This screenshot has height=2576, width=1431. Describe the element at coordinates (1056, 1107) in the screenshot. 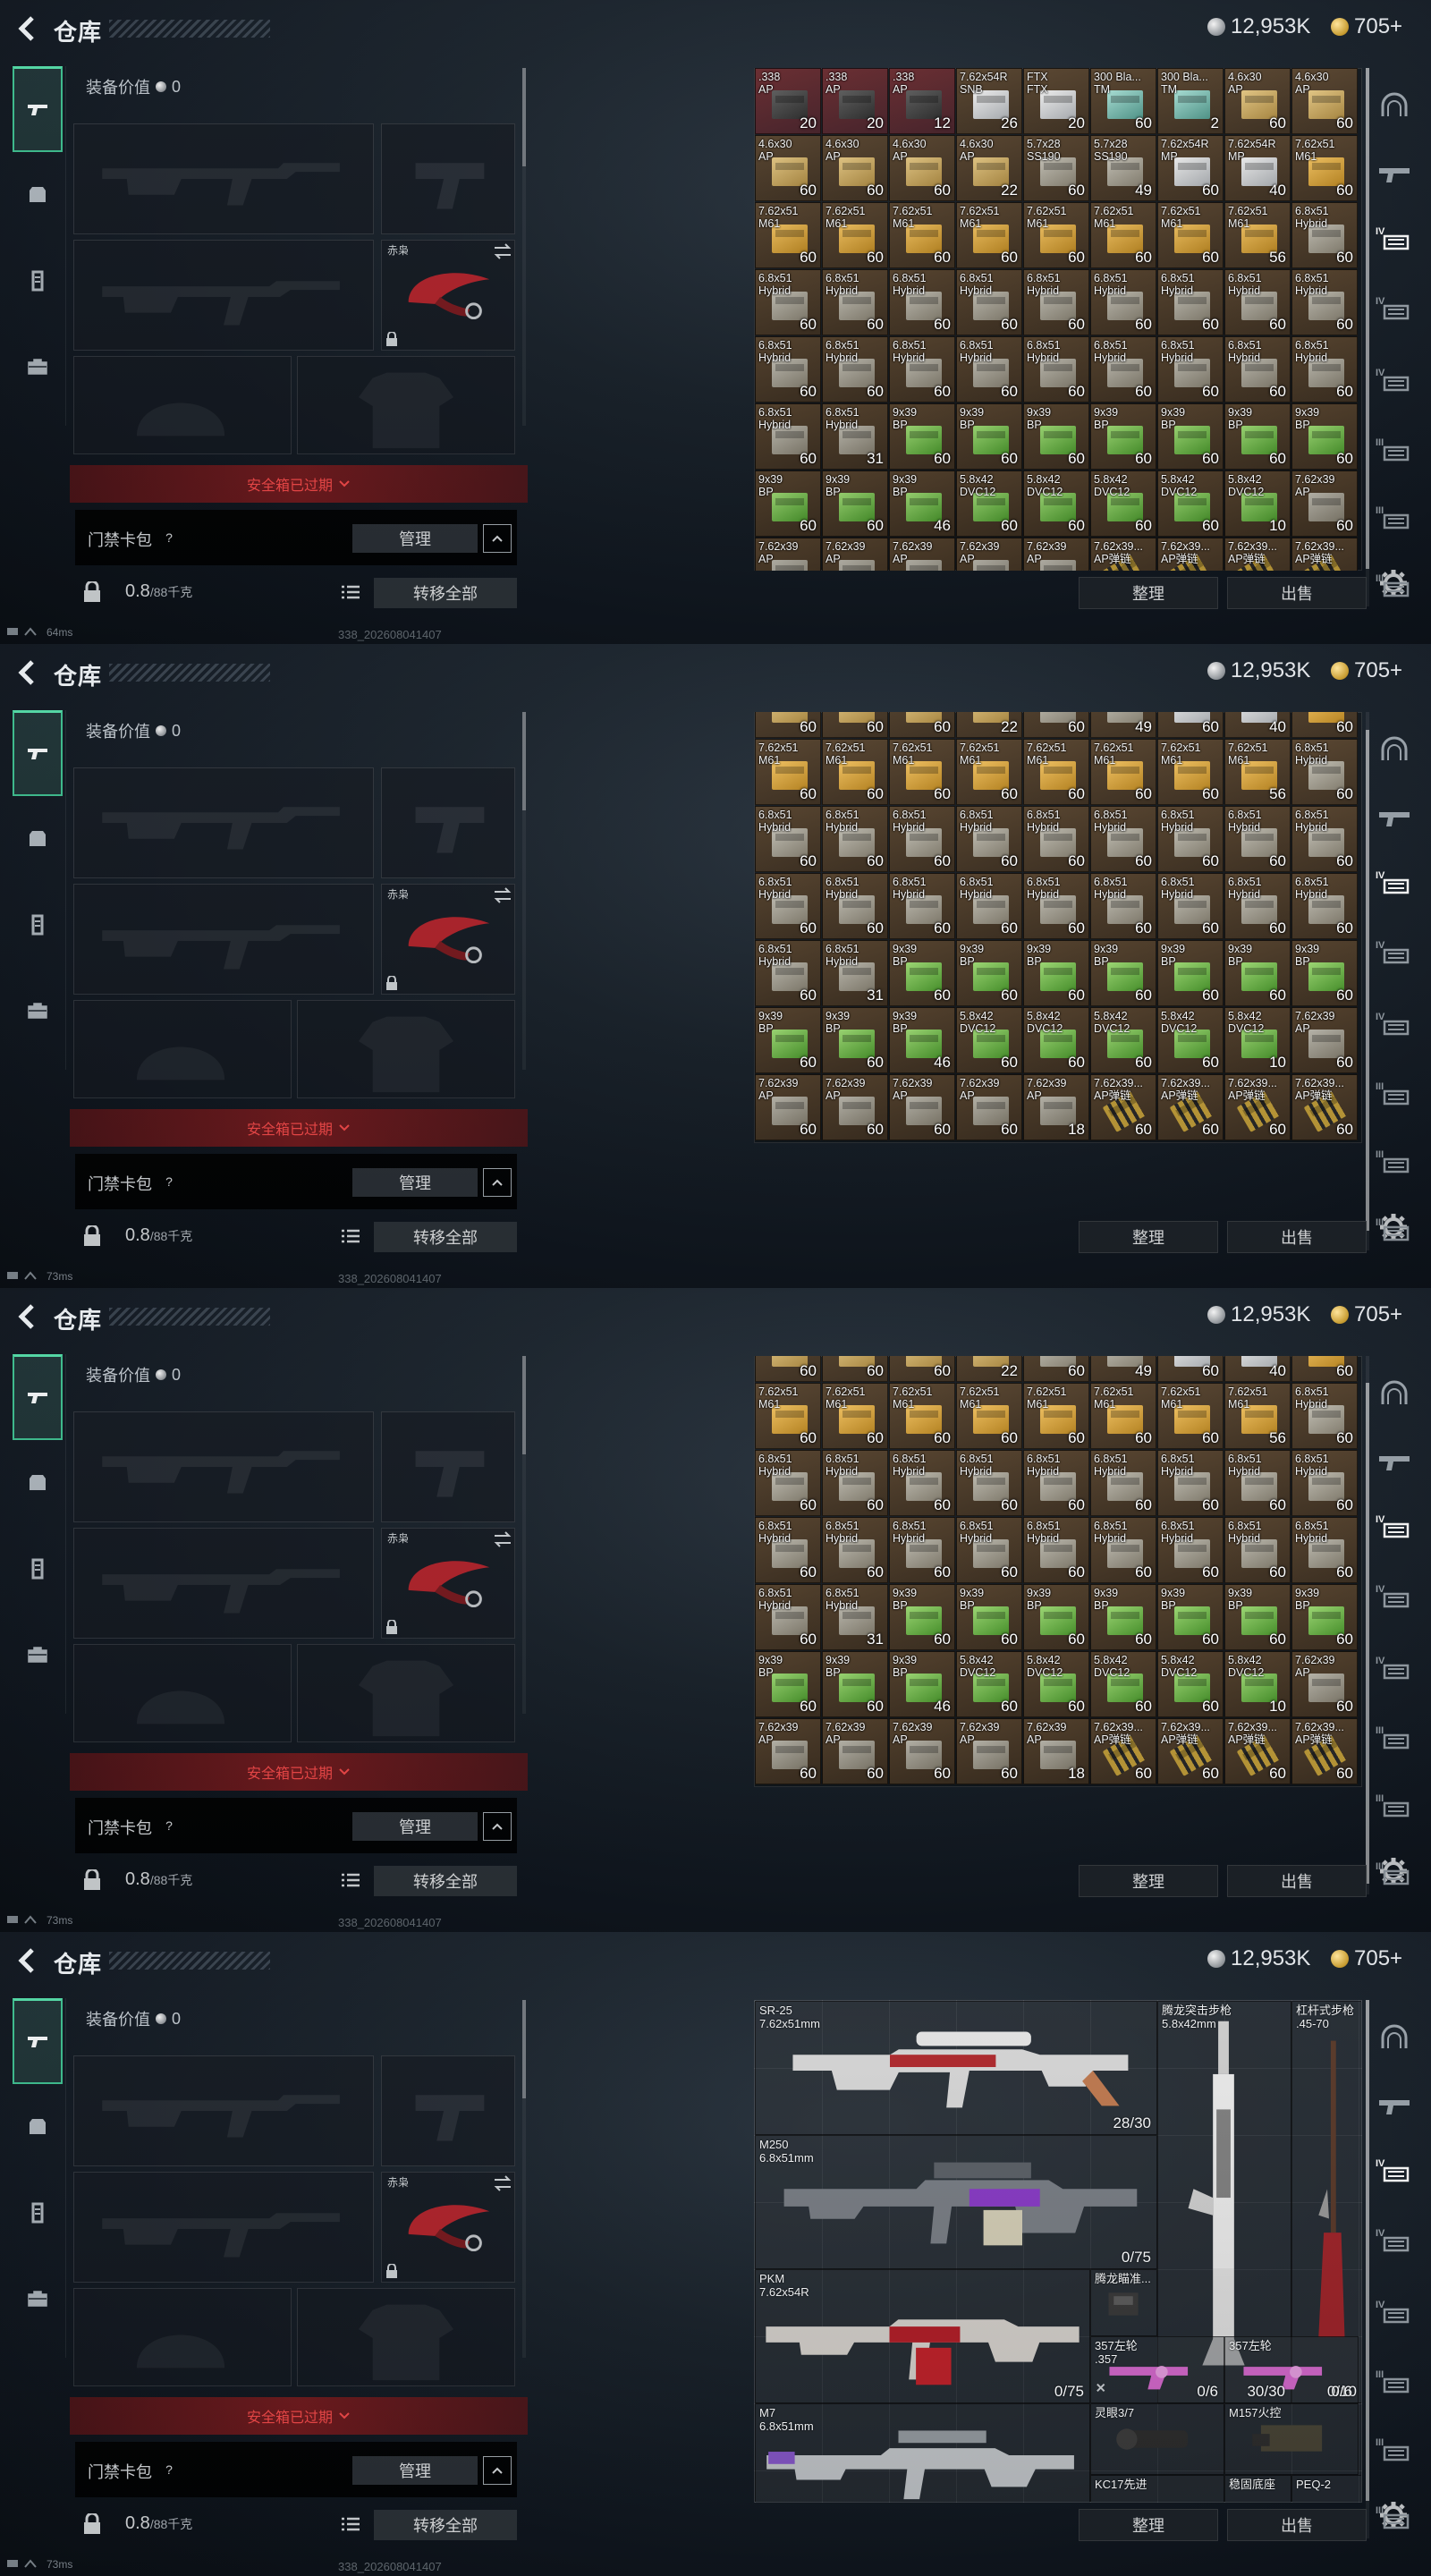

I see `ammo-item: 7.62x39 AP 18` at that location.